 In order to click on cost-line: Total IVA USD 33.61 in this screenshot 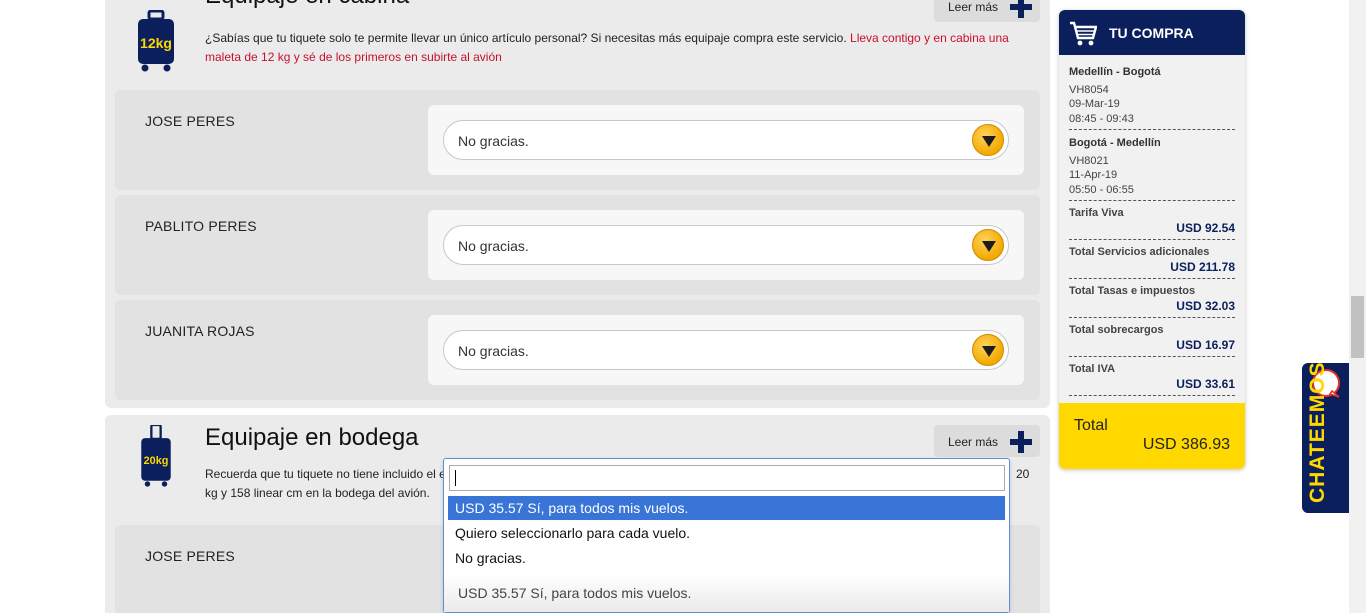, I will do `click(1152, 379)`.